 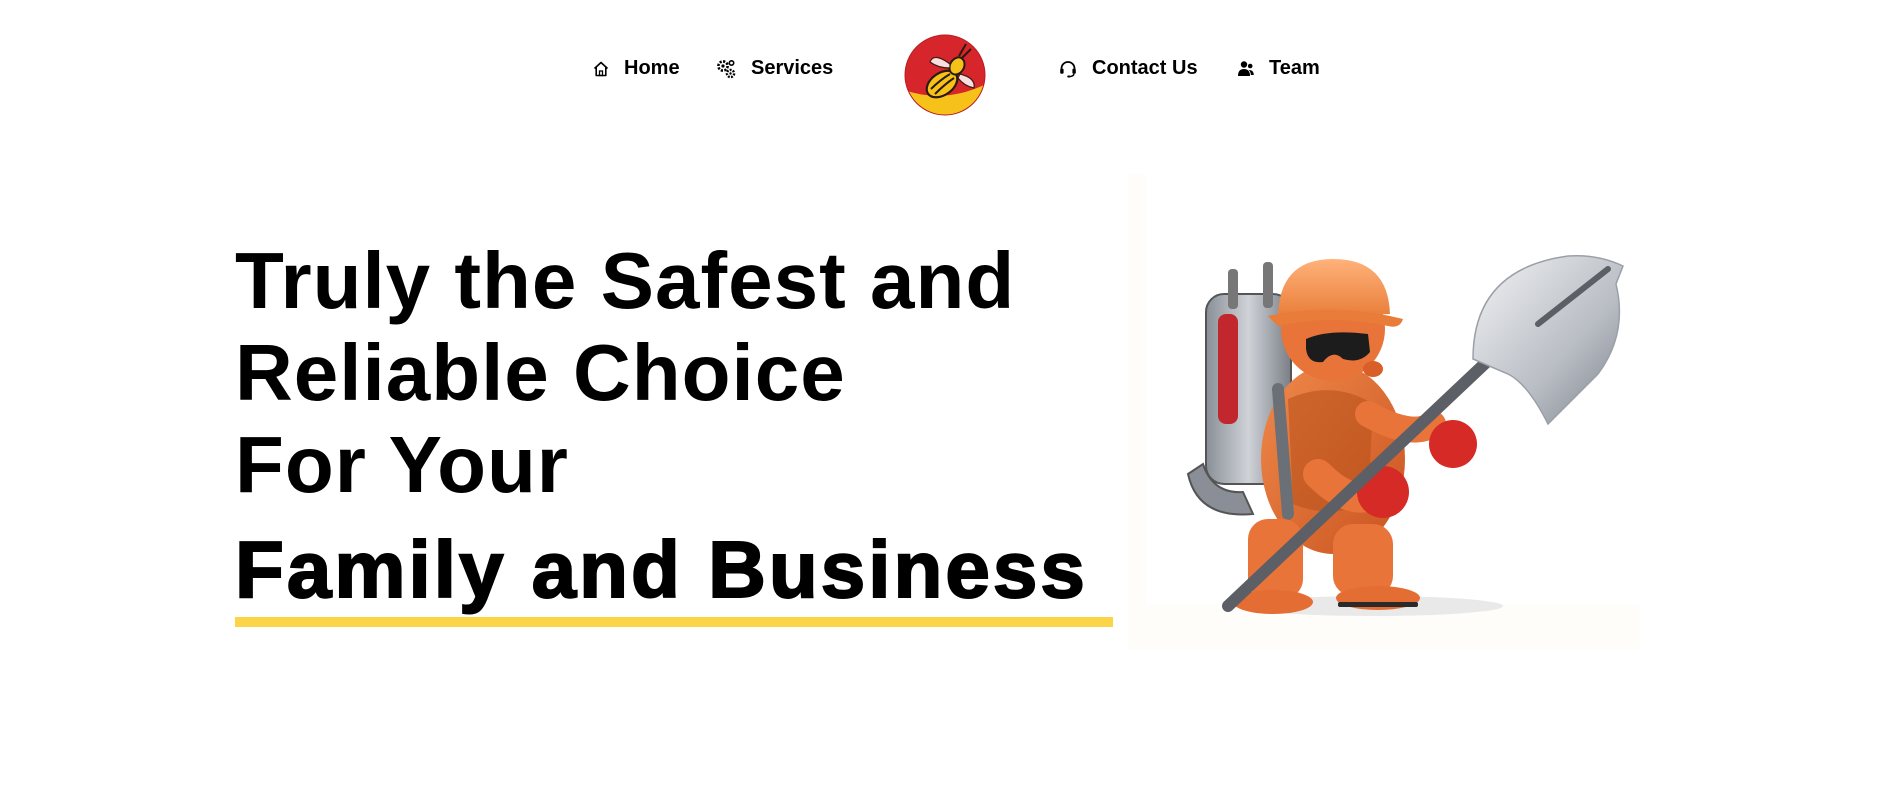 What do you see at coordinates (792, 68) in the screenshot?
I see `nav-item-label: Services` at bounding box center [792, 68].